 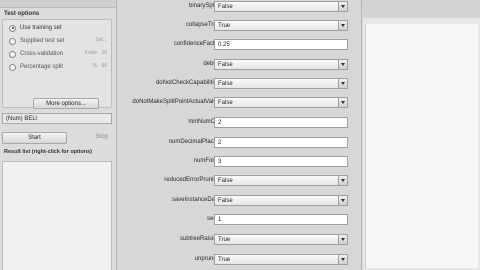 I want to click on property-row-do-not-make-split-point: doNotMakeSplitPointActualValue False, so click(x=240, y=103).